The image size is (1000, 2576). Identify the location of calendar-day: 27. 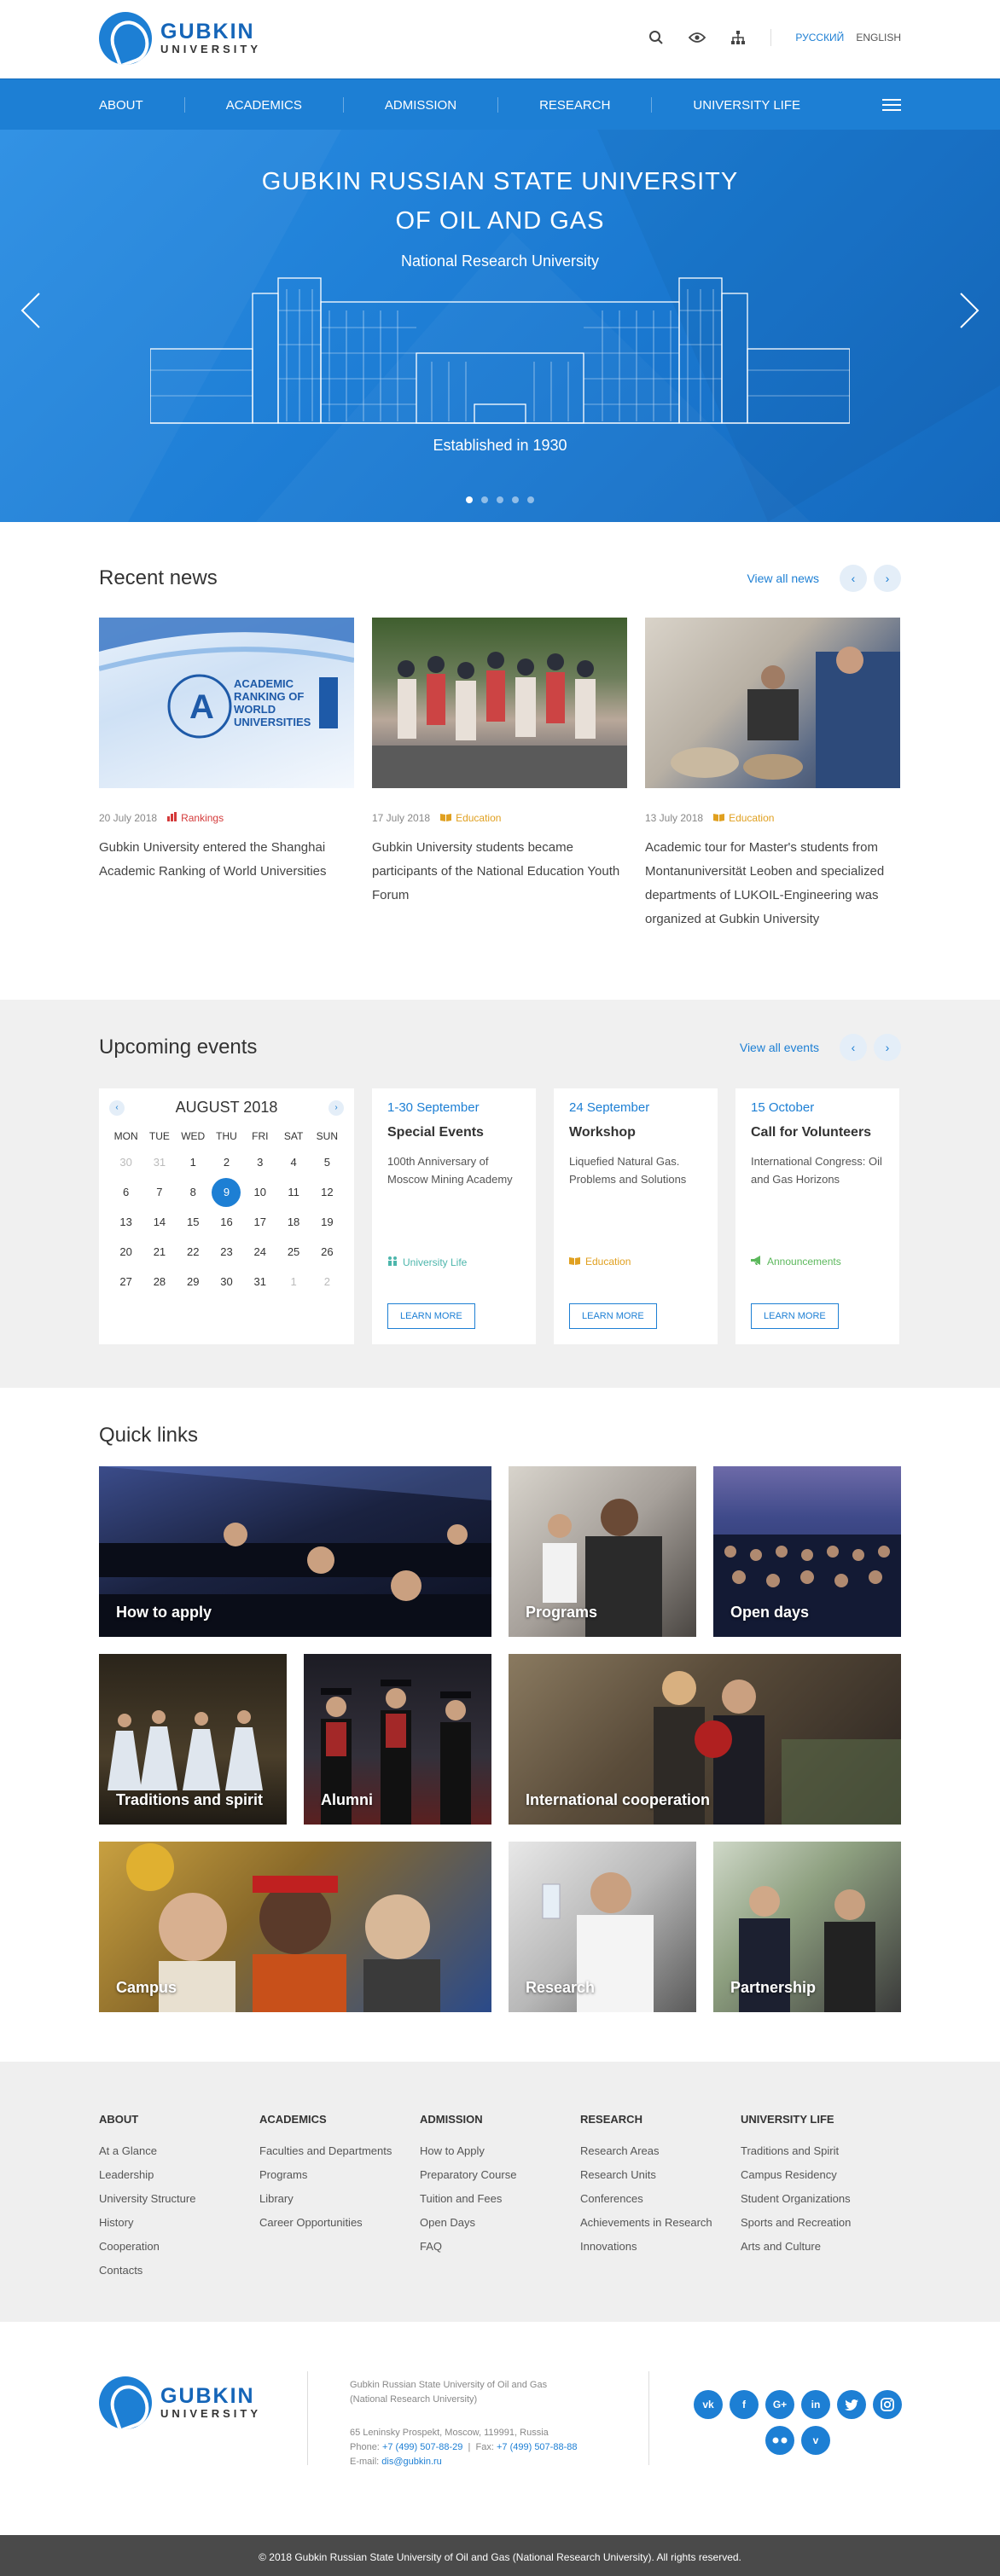
(125, 1282).